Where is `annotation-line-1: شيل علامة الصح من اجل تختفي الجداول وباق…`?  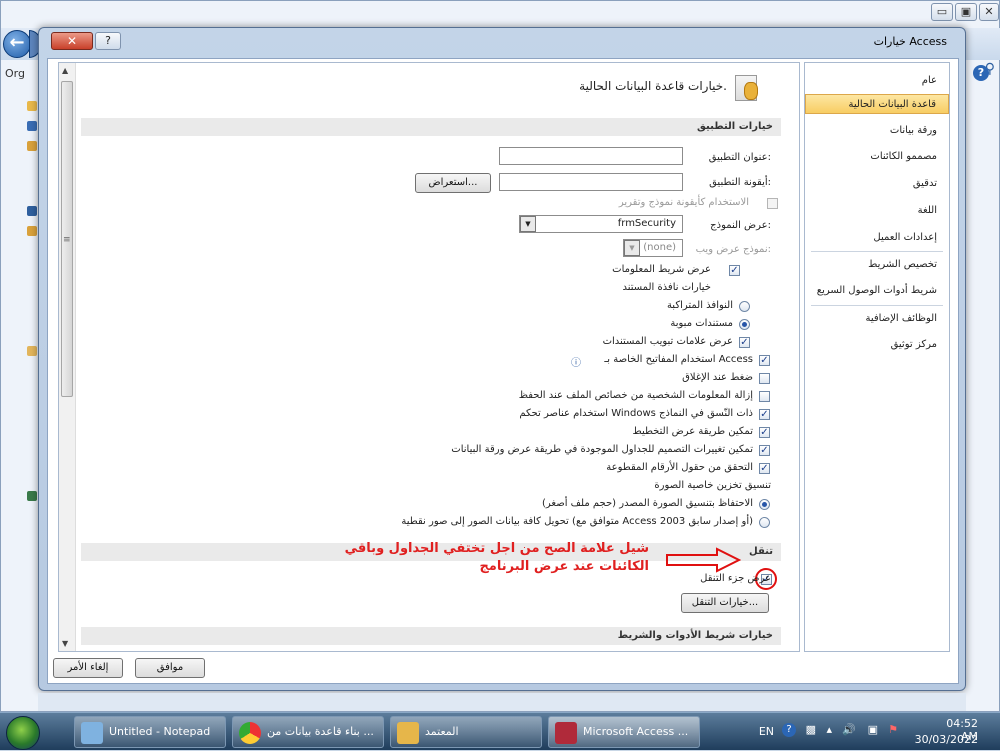 annotation-line-1: شيل علامة الصح من اجل تختفي الجداول وباق… is located at coordinates (496, 548).